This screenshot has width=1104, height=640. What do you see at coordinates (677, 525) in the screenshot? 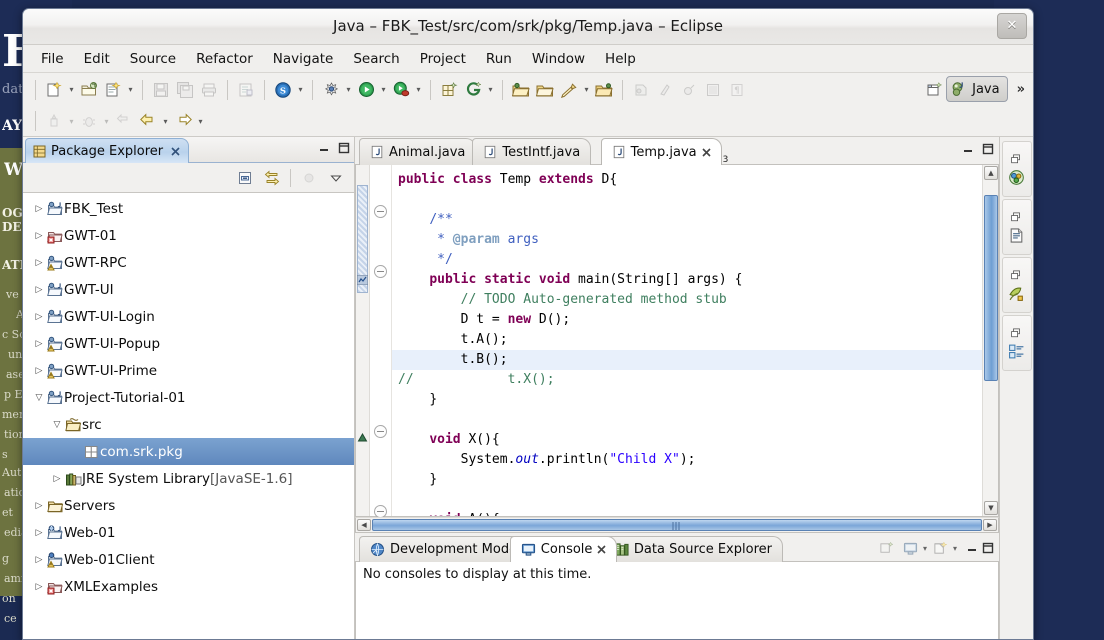
I see `editor-horizontal-scrollbar: ◀ ▶` at bounding box center [677, 525].